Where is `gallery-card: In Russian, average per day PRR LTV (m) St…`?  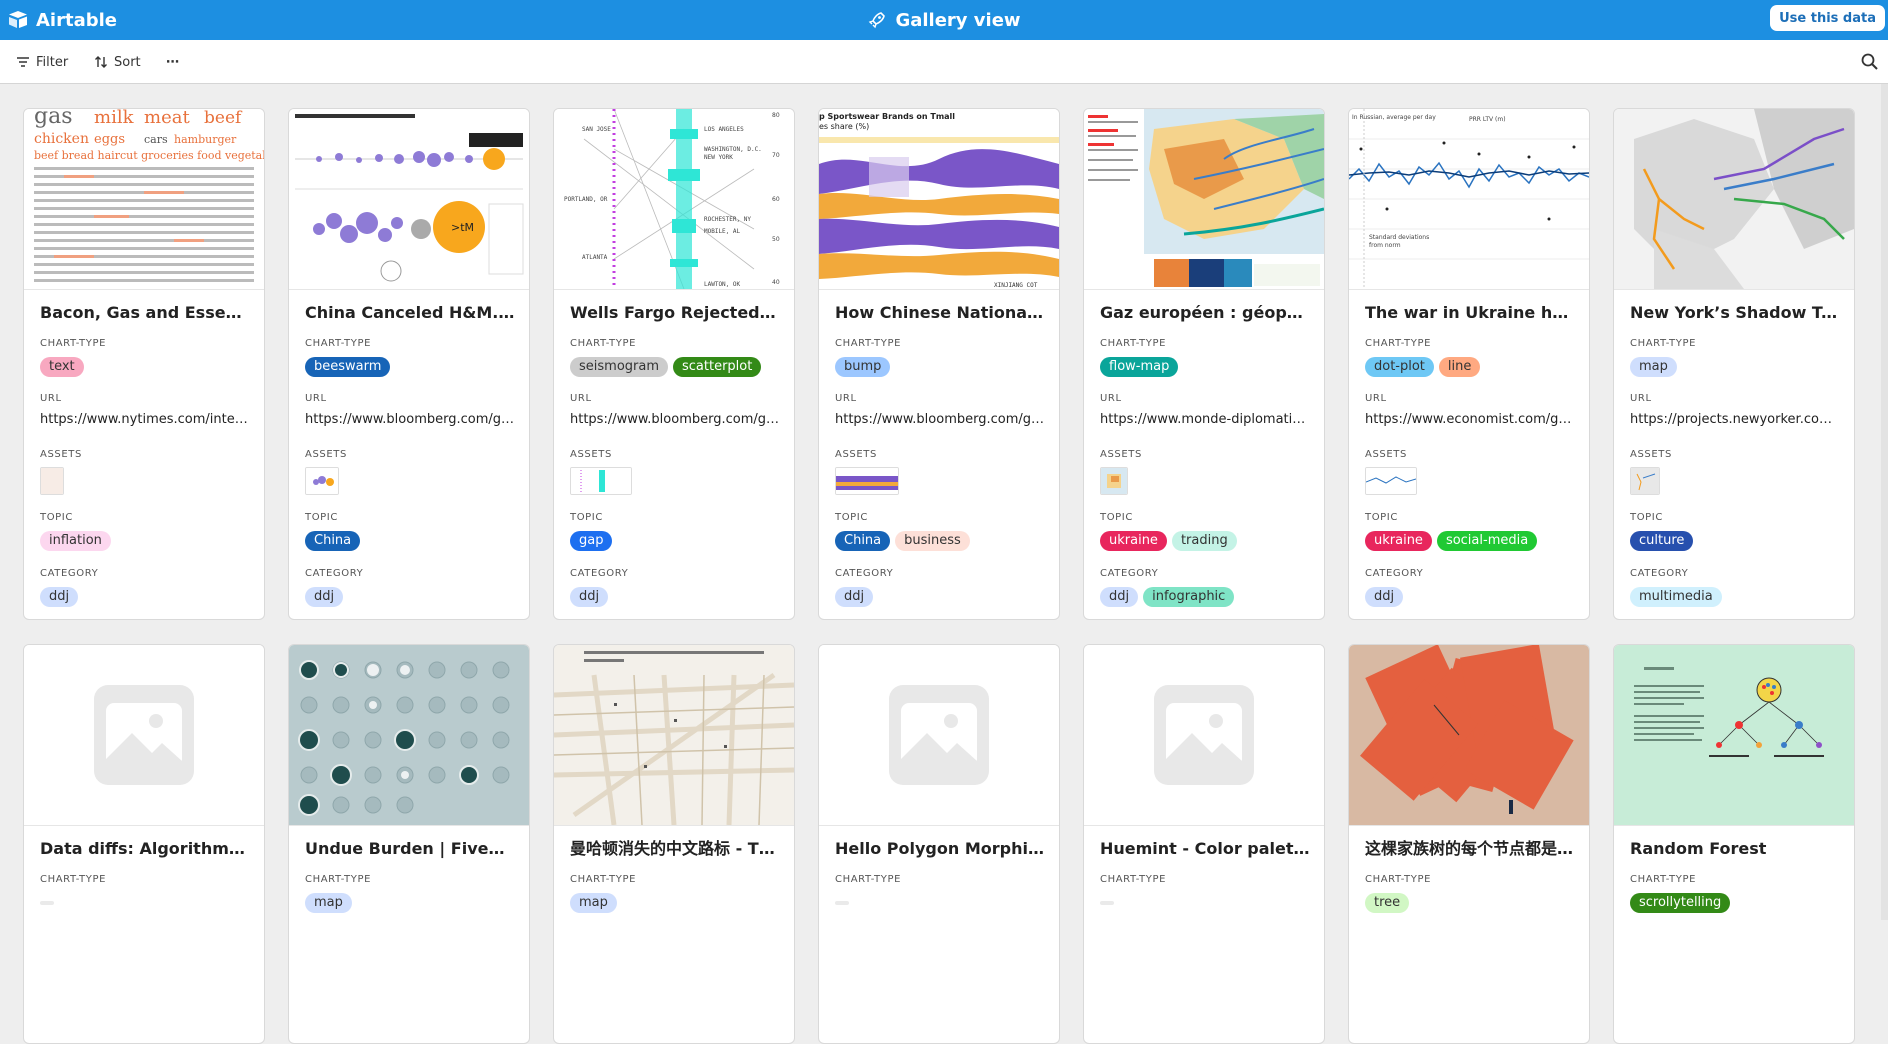 gallery-card: In Russian, average per day PRR LTV (m) St… is located at coordinates (1469, 364).